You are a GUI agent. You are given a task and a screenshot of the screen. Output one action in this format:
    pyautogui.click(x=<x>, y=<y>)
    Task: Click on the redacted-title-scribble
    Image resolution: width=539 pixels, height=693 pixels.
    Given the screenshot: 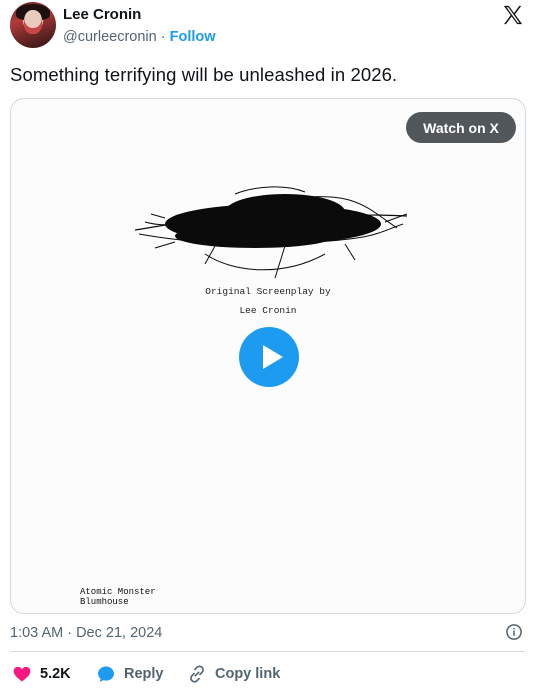 What is the action you would take?
    pyautogui.click(x=271, y=232)
    